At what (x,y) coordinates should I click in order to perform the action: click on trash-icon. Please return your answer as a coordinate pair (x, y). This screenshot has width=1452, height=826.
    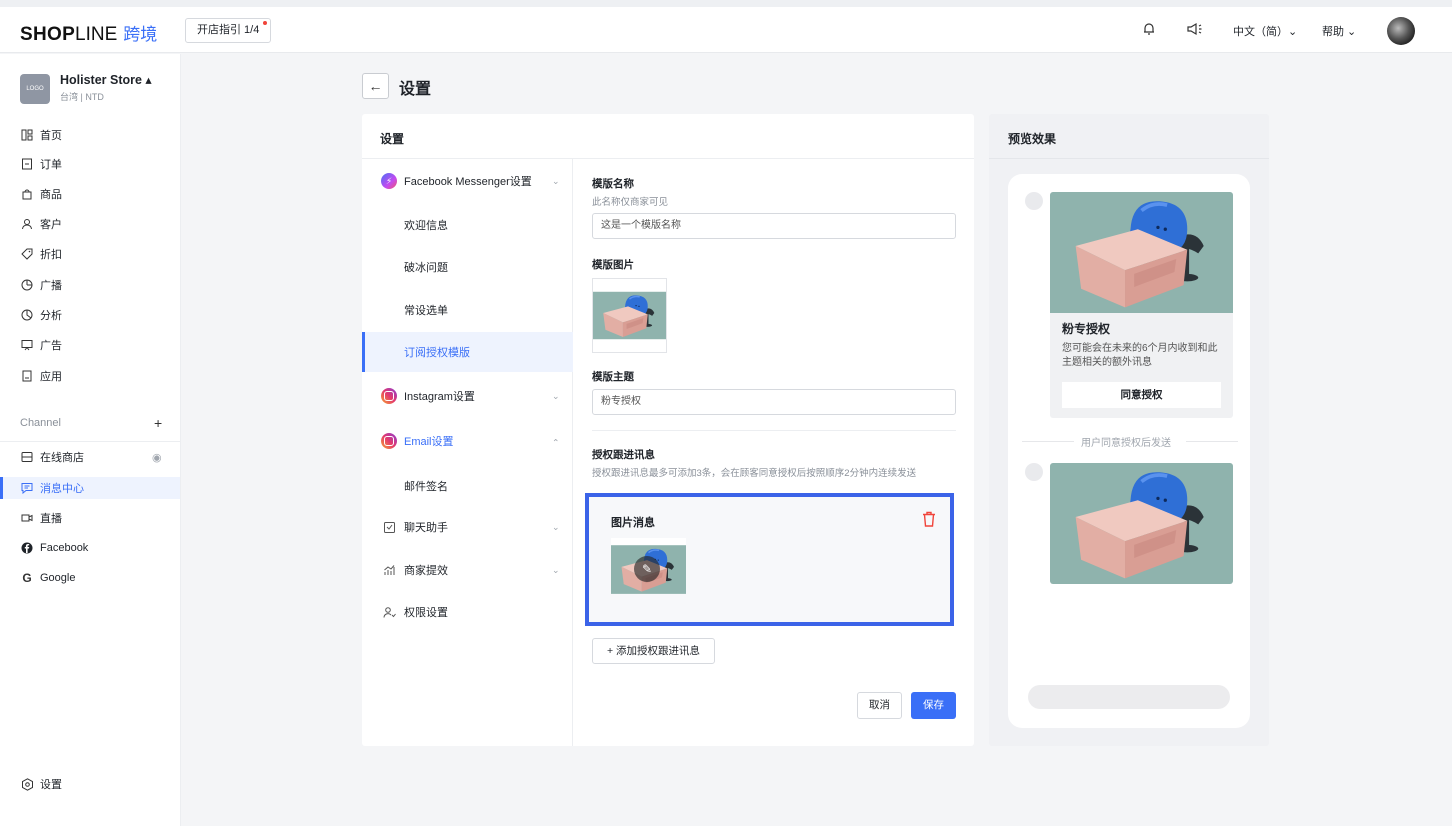
    Looking at the image, I should click on (929, 519).